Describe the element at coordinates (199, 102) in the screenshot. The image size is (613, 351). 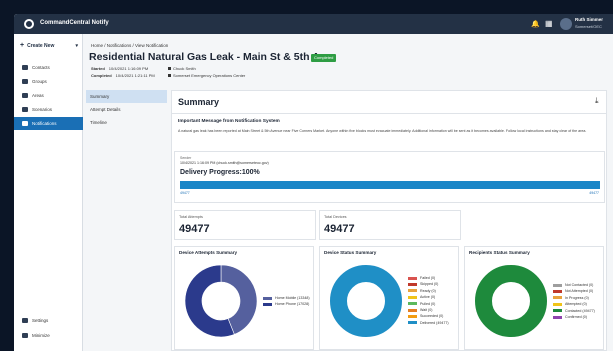
I see `summary-heading: Summary` at that location.